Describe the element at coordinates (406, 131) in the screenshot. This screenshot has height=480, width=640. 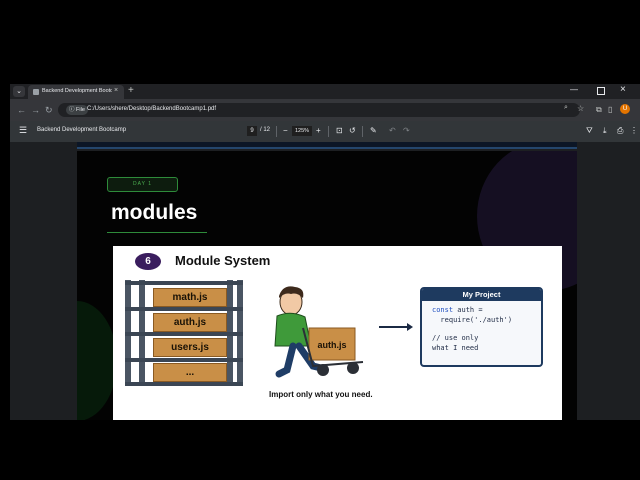
I see `redo-icon: ↷` at that location.